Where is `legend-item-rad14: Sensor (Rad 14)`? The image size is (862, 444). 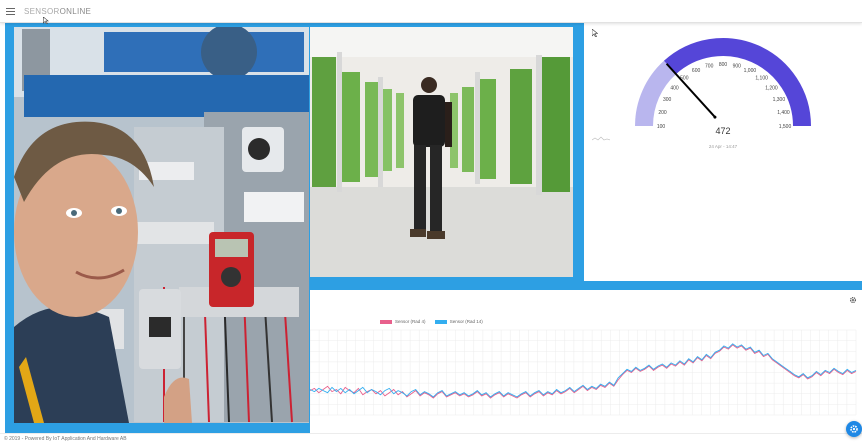 legend-item-rad14: Sensor (Rad 14) is located at coordinates (458, 321).